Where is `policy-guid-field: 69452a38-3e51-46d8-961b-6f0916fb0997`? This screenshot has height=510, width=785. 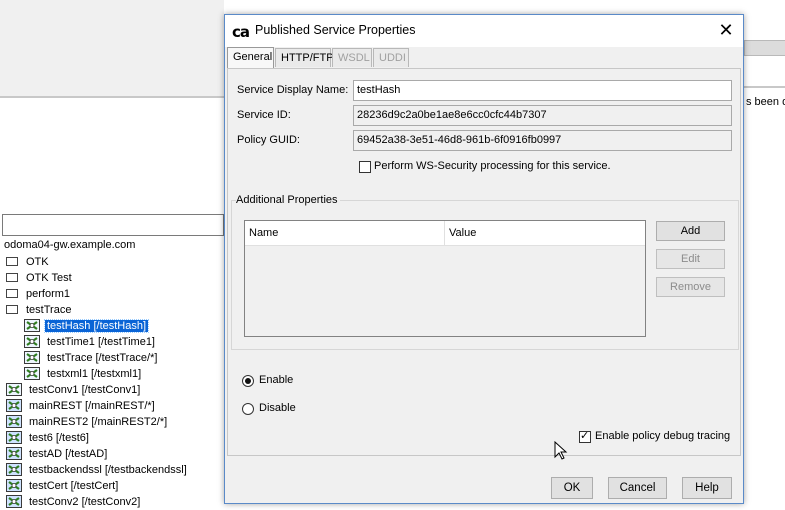 policy-guid-field: 69452a38-3e51-46d8-961b-6f0916fb0997 is located at coordinates (542, 140).